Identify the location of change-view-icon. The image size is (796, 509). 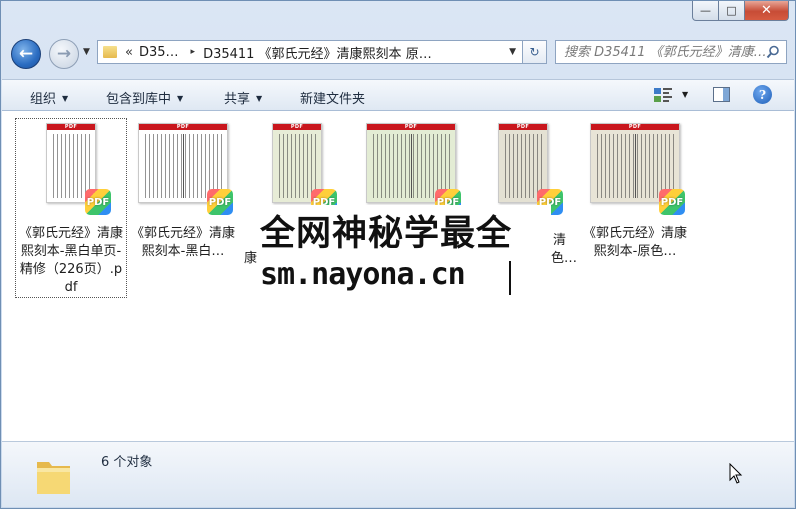
(663, 95).